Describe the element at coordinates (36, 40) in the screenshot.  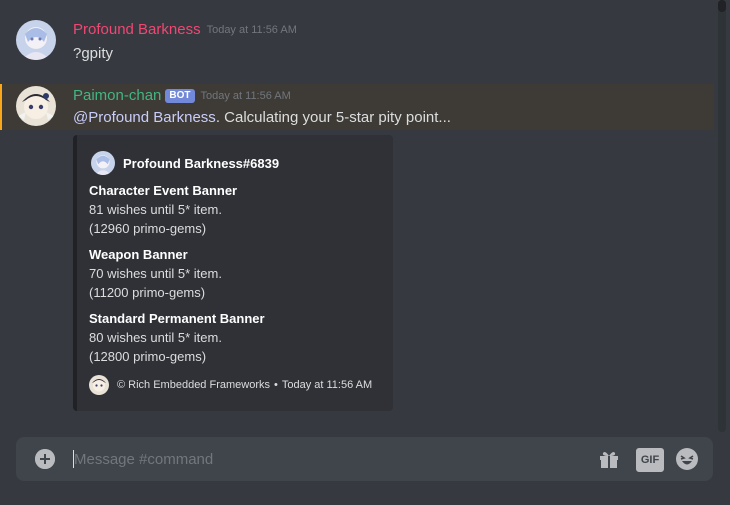
I see `user-avatar` at that location.